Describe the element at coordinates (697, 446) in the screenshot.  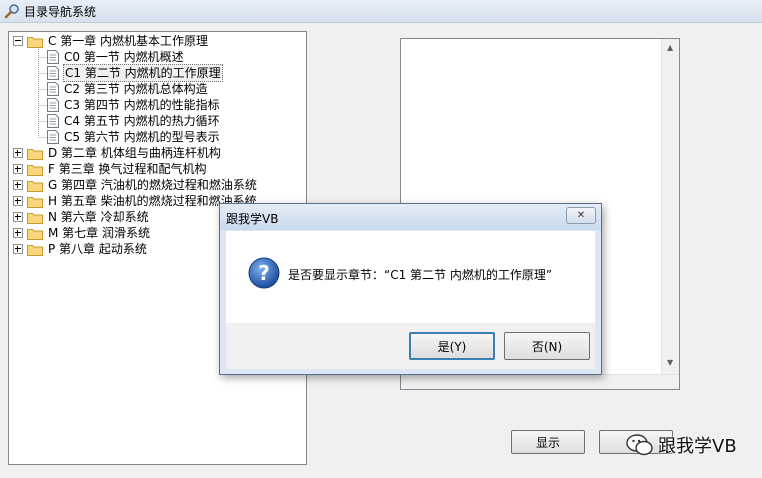
I see `watermark-text: 跟我学VB` at that location.